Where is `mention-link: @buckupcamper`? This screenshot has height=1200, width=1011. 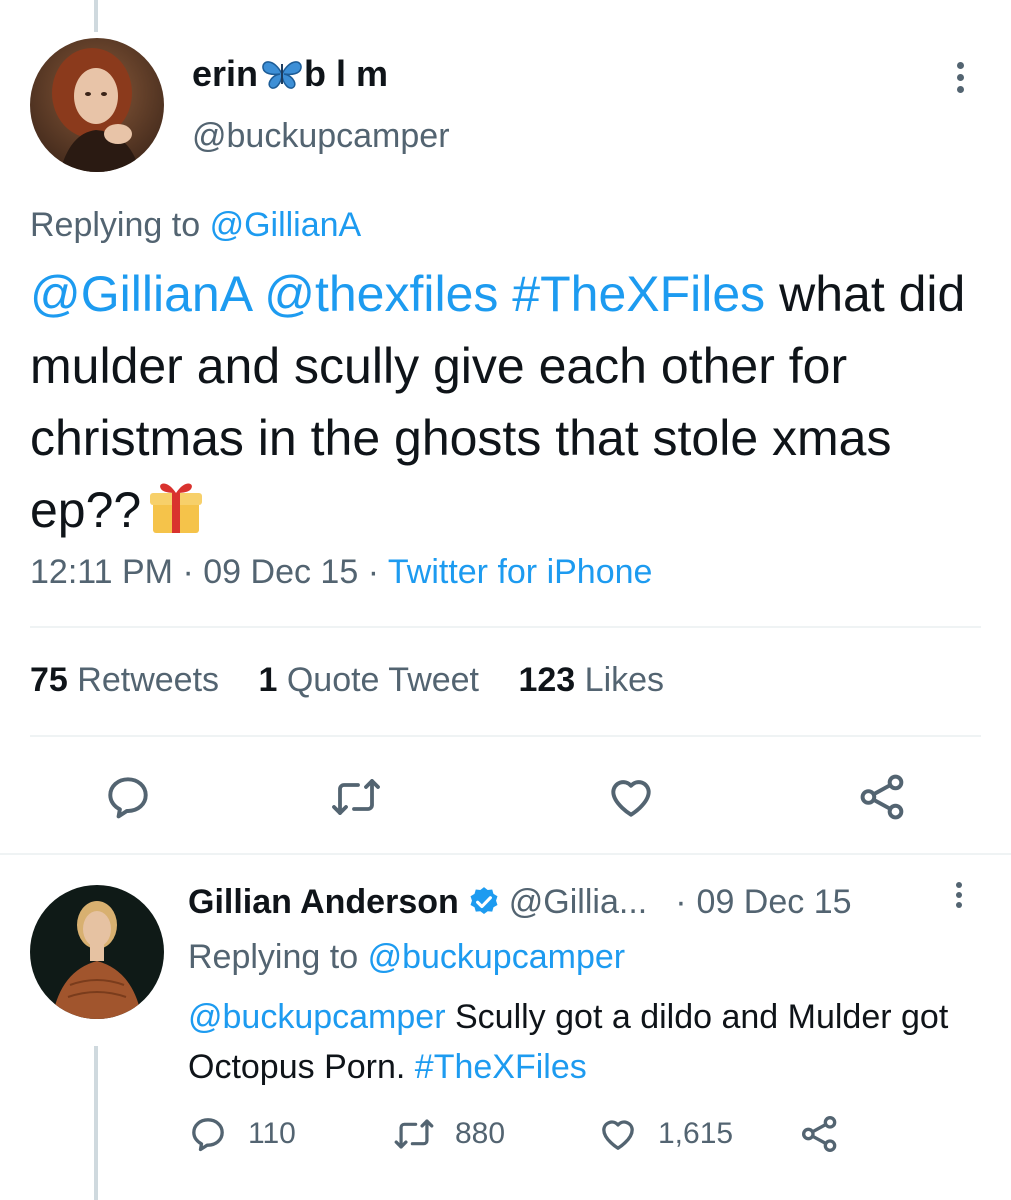
mention-link: @buckupcamper is located at coordinates (317, 1017).